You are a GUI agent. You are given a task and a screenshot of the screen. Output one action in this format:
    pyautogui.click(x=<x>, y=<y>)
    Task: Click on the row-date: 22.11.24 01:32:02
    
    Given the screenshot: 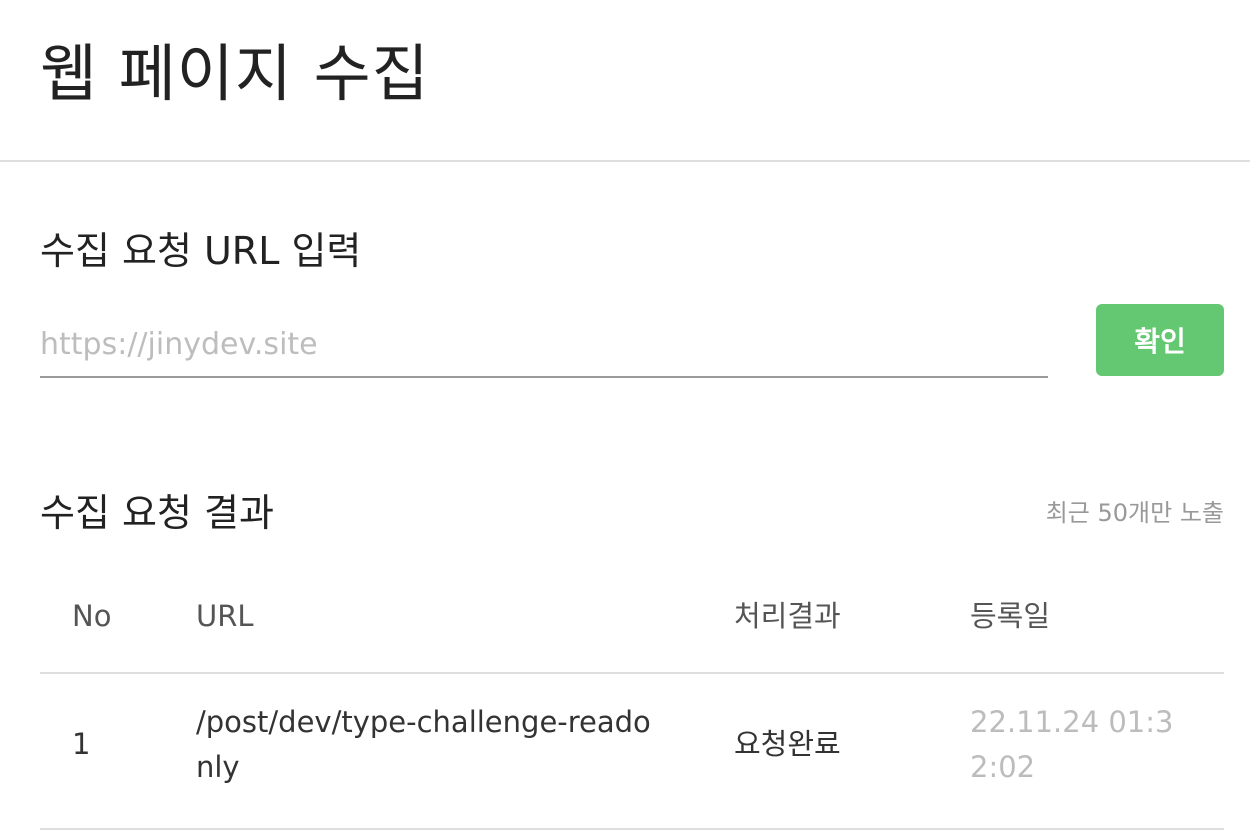 What is the action you would take?
    pyautogui.click(x=1072, y=744)
    